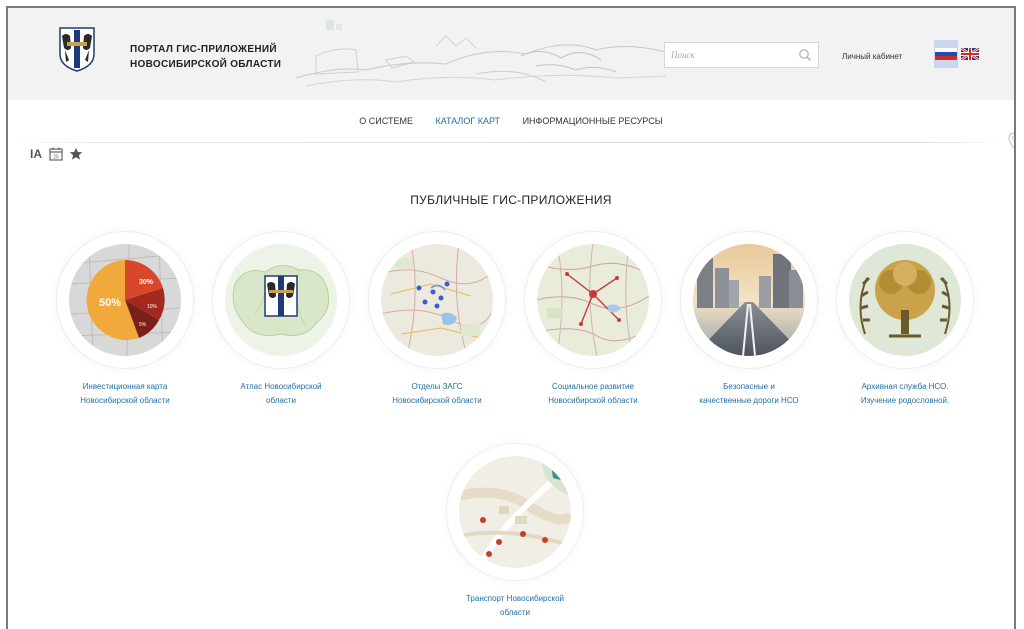  I want to click on search-input, so click(725, 55).